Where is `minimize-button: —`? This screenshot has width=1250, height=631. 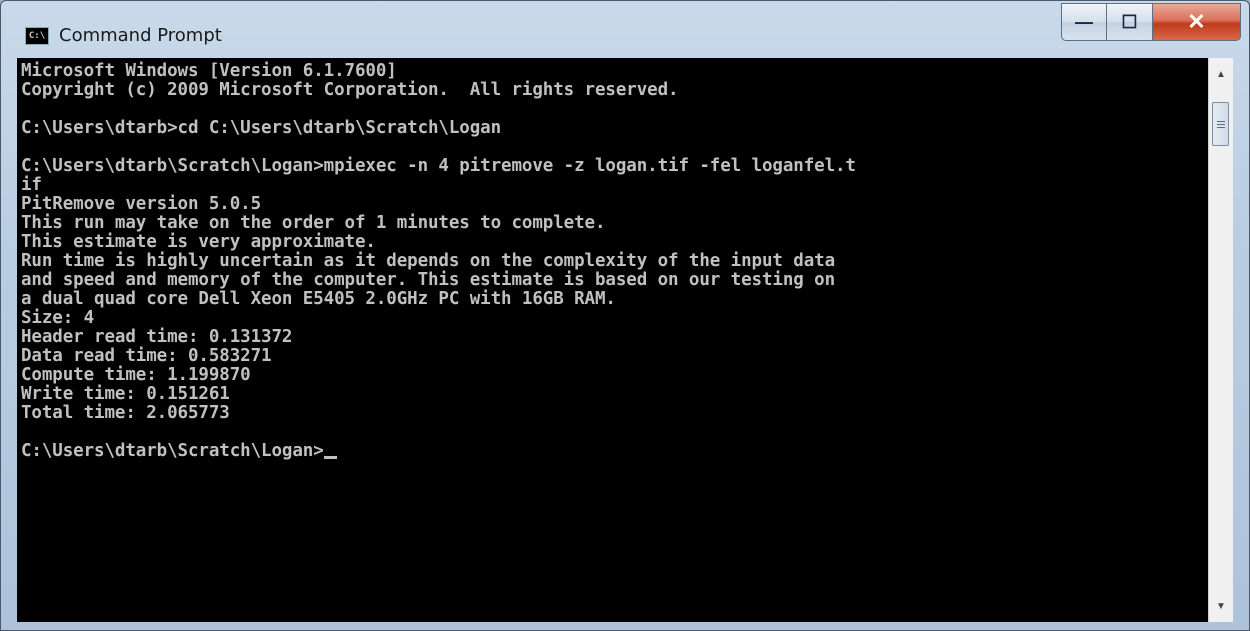
minimize-button: — is located at coordinates (1084, 22).